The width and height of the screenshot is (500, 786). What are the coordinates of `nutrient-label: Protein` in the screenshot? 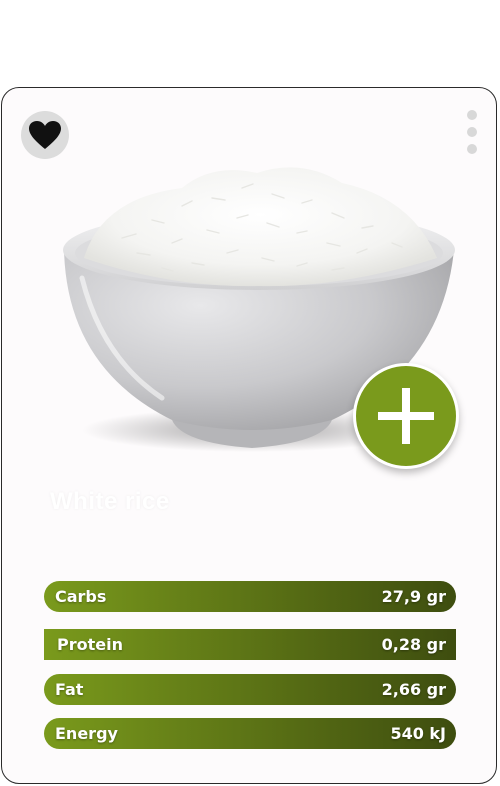 It's located at (90, 644).